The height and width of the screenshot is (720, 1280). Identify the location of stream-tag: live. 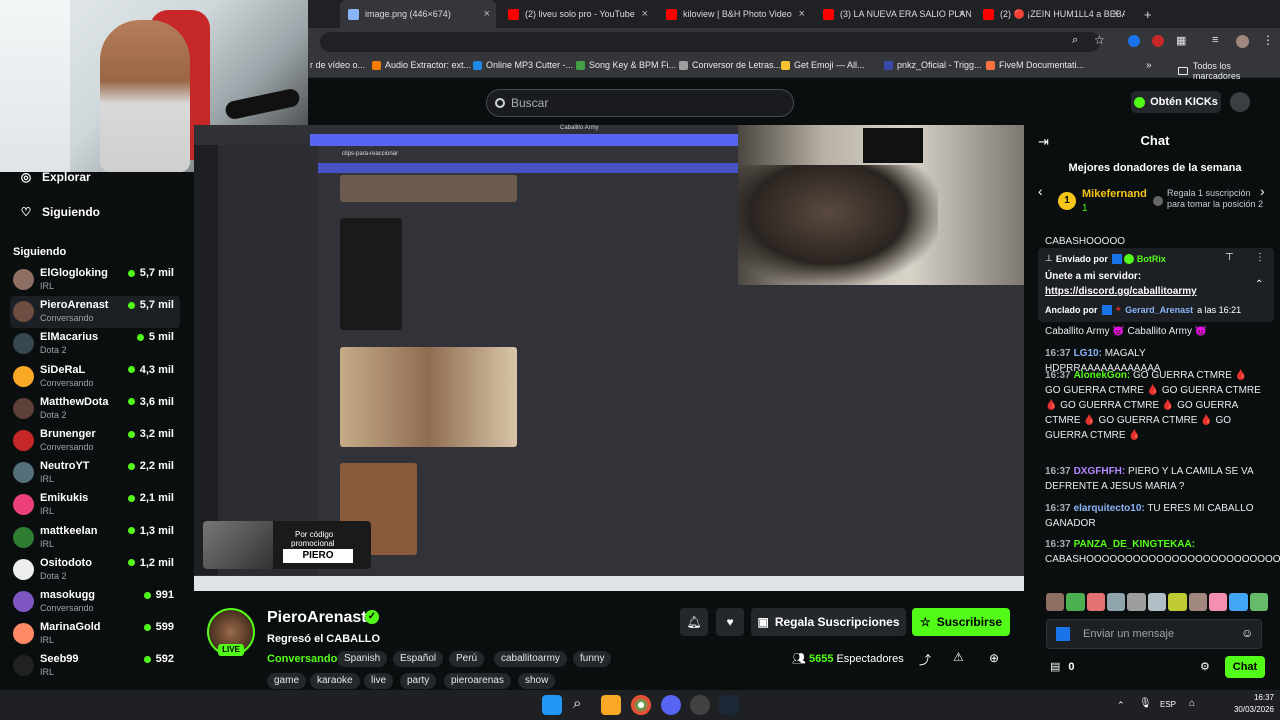
(379, 681).